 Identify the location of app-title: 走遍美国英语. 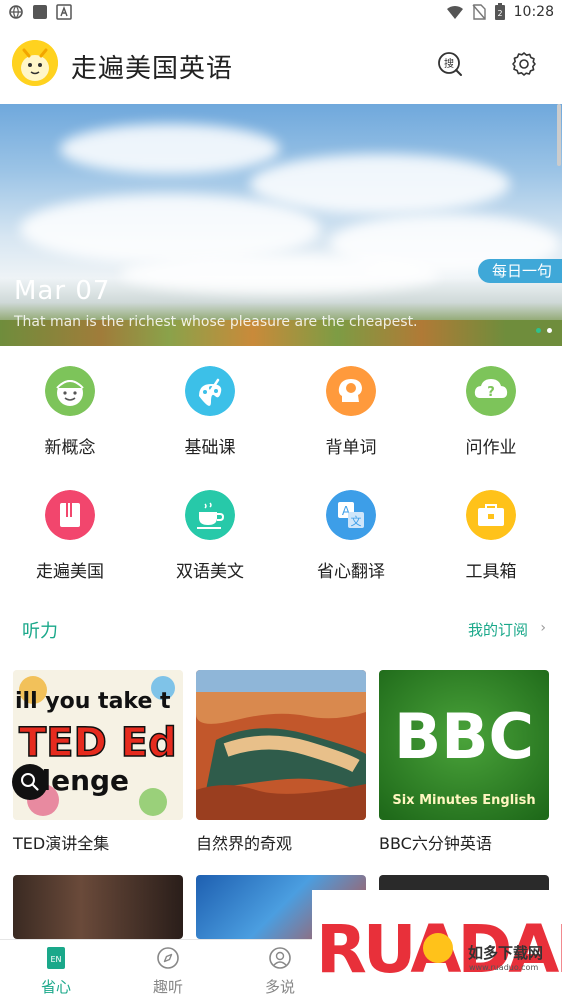
(152, 69).